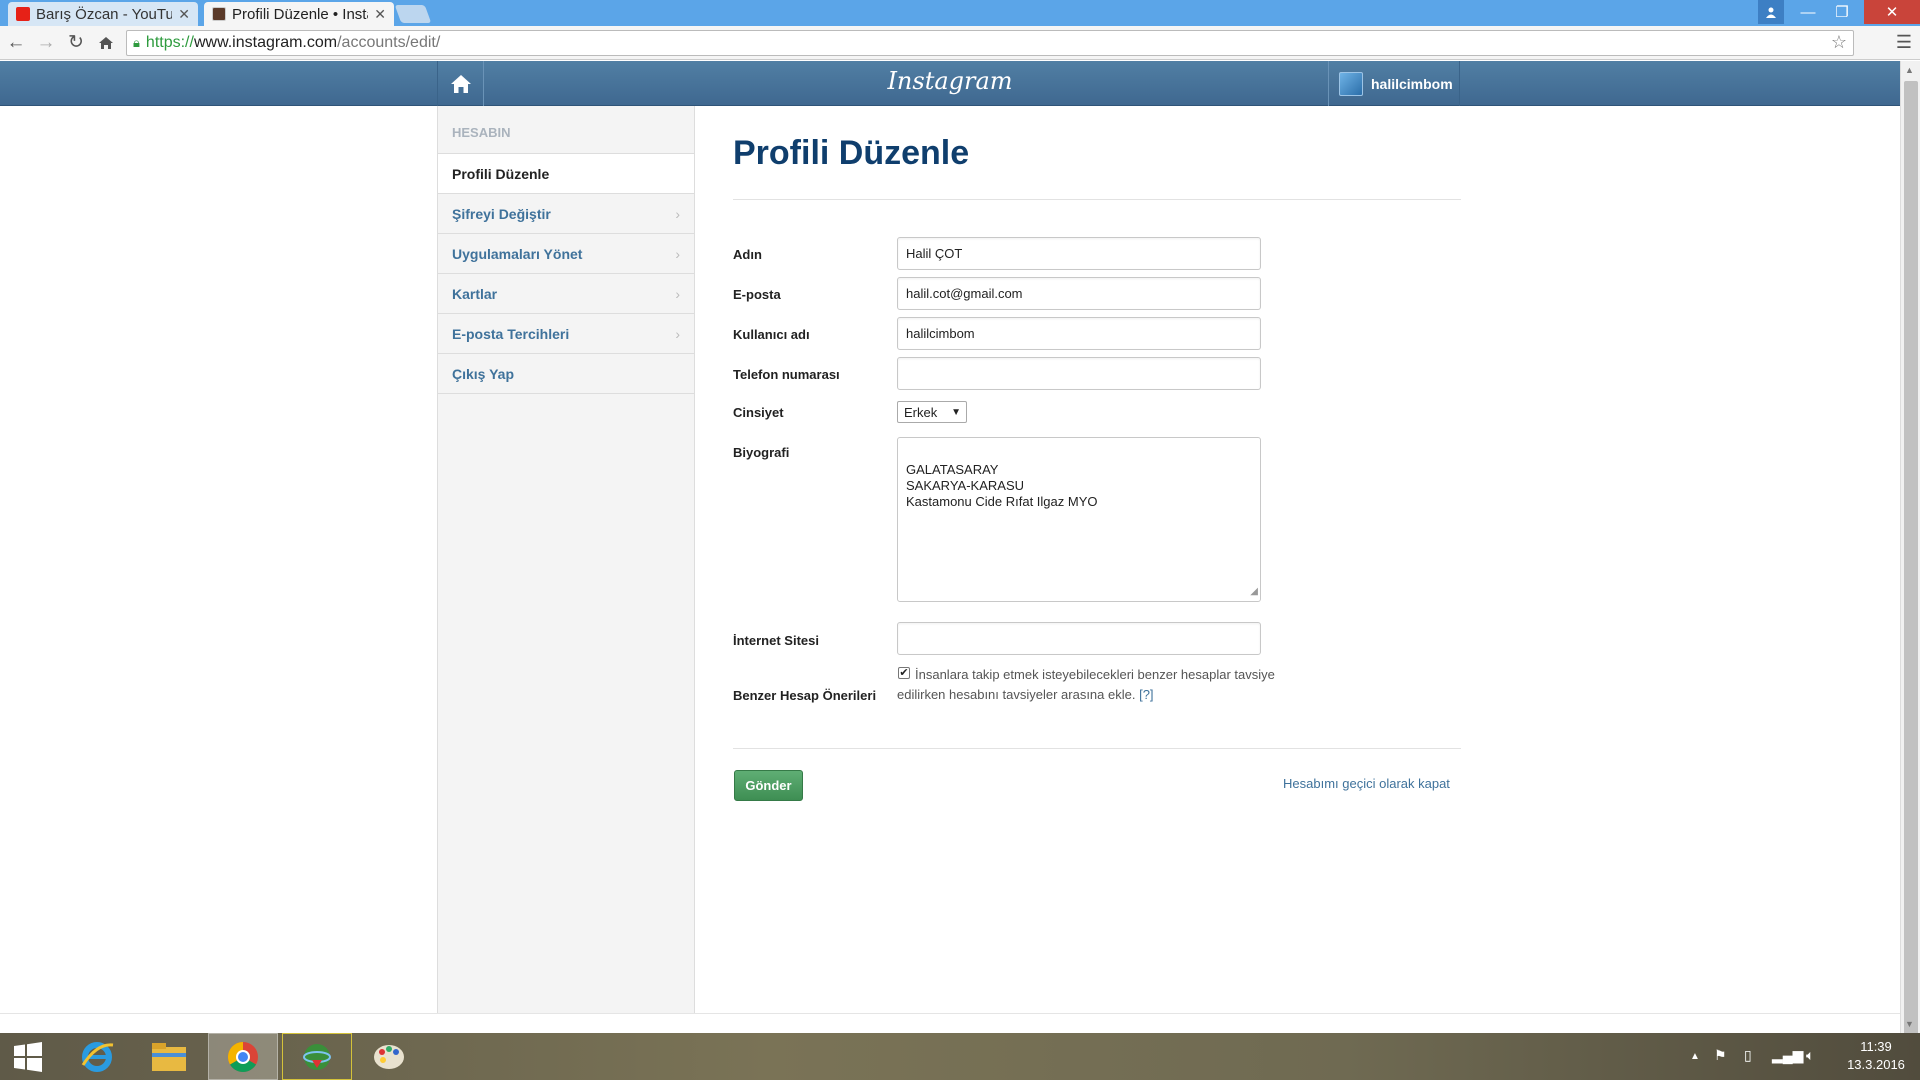  Describe the element at coordinates (1839, 42) in the screenshot. I see `bookmark-star-icon: ☆` at that location.